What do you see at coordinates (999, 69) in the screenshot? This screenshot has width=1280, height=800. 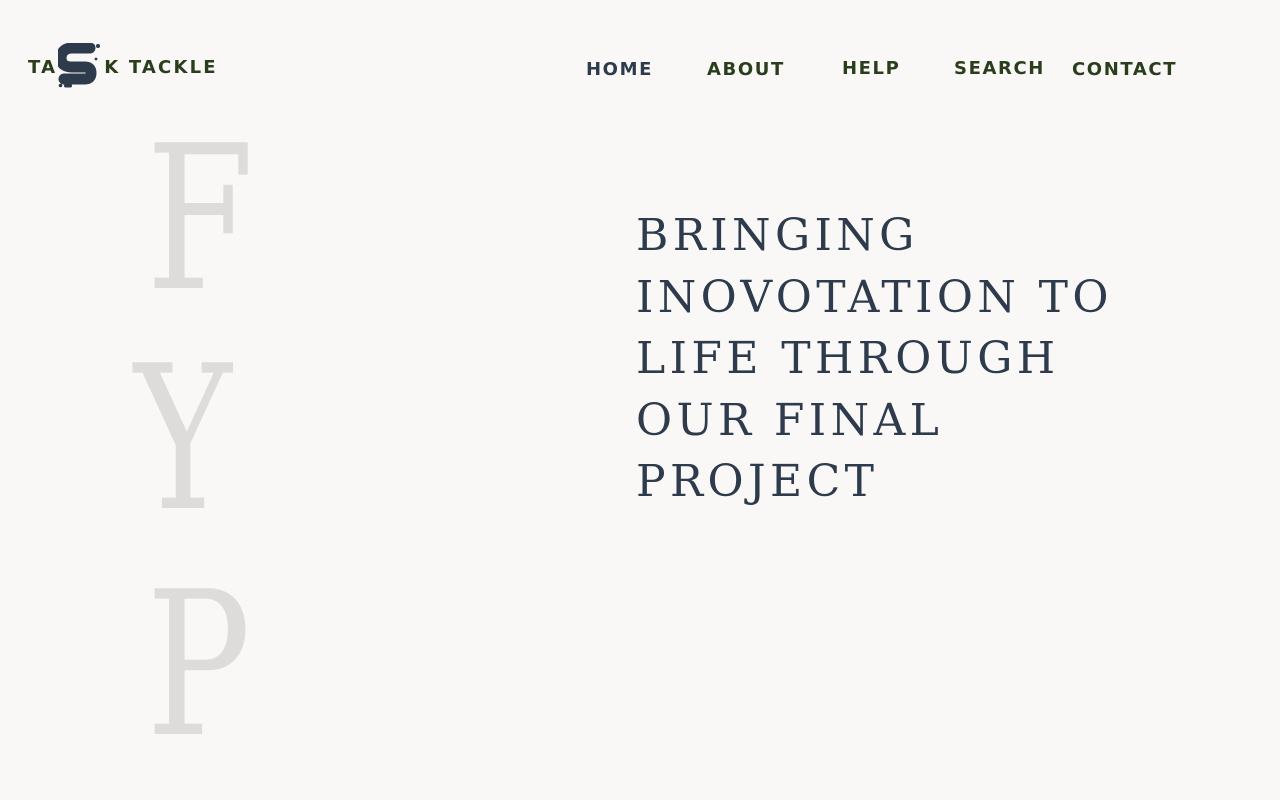 I see `nav-search: SEARCH` at bounding box center [999, 69].